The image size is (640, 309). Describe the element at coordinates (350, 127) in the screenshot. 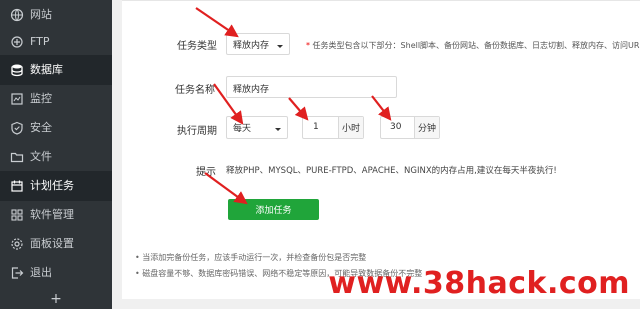

I see `hour-unit: 小时` at that location.